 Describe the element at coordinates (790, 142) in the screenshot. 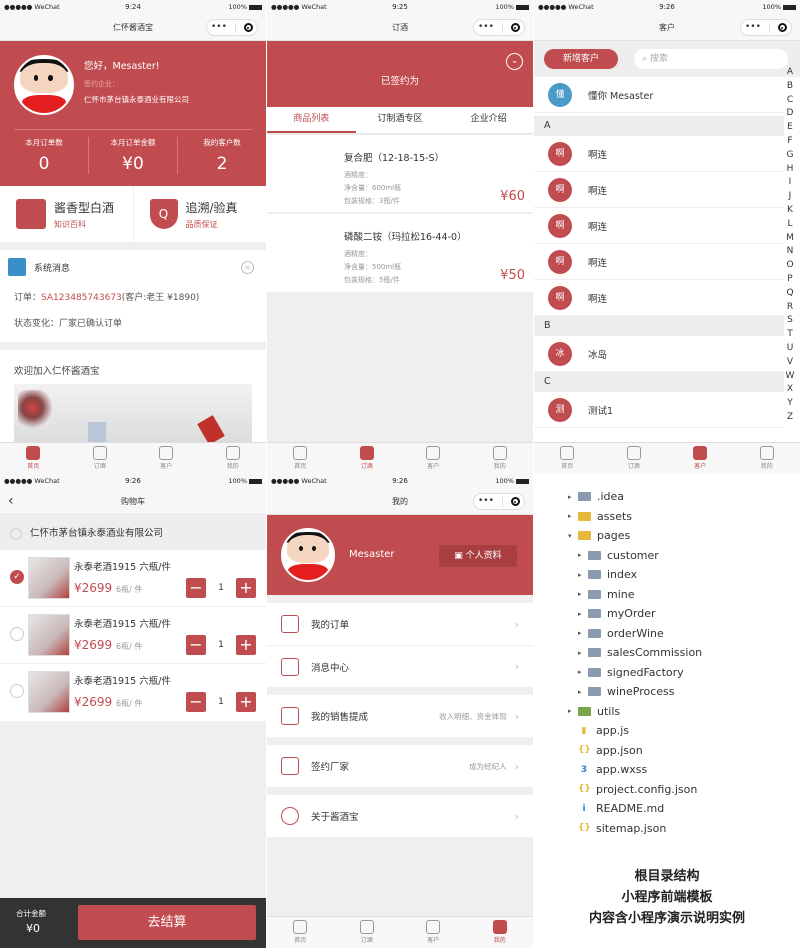

I see `index-letter: F` at that location.